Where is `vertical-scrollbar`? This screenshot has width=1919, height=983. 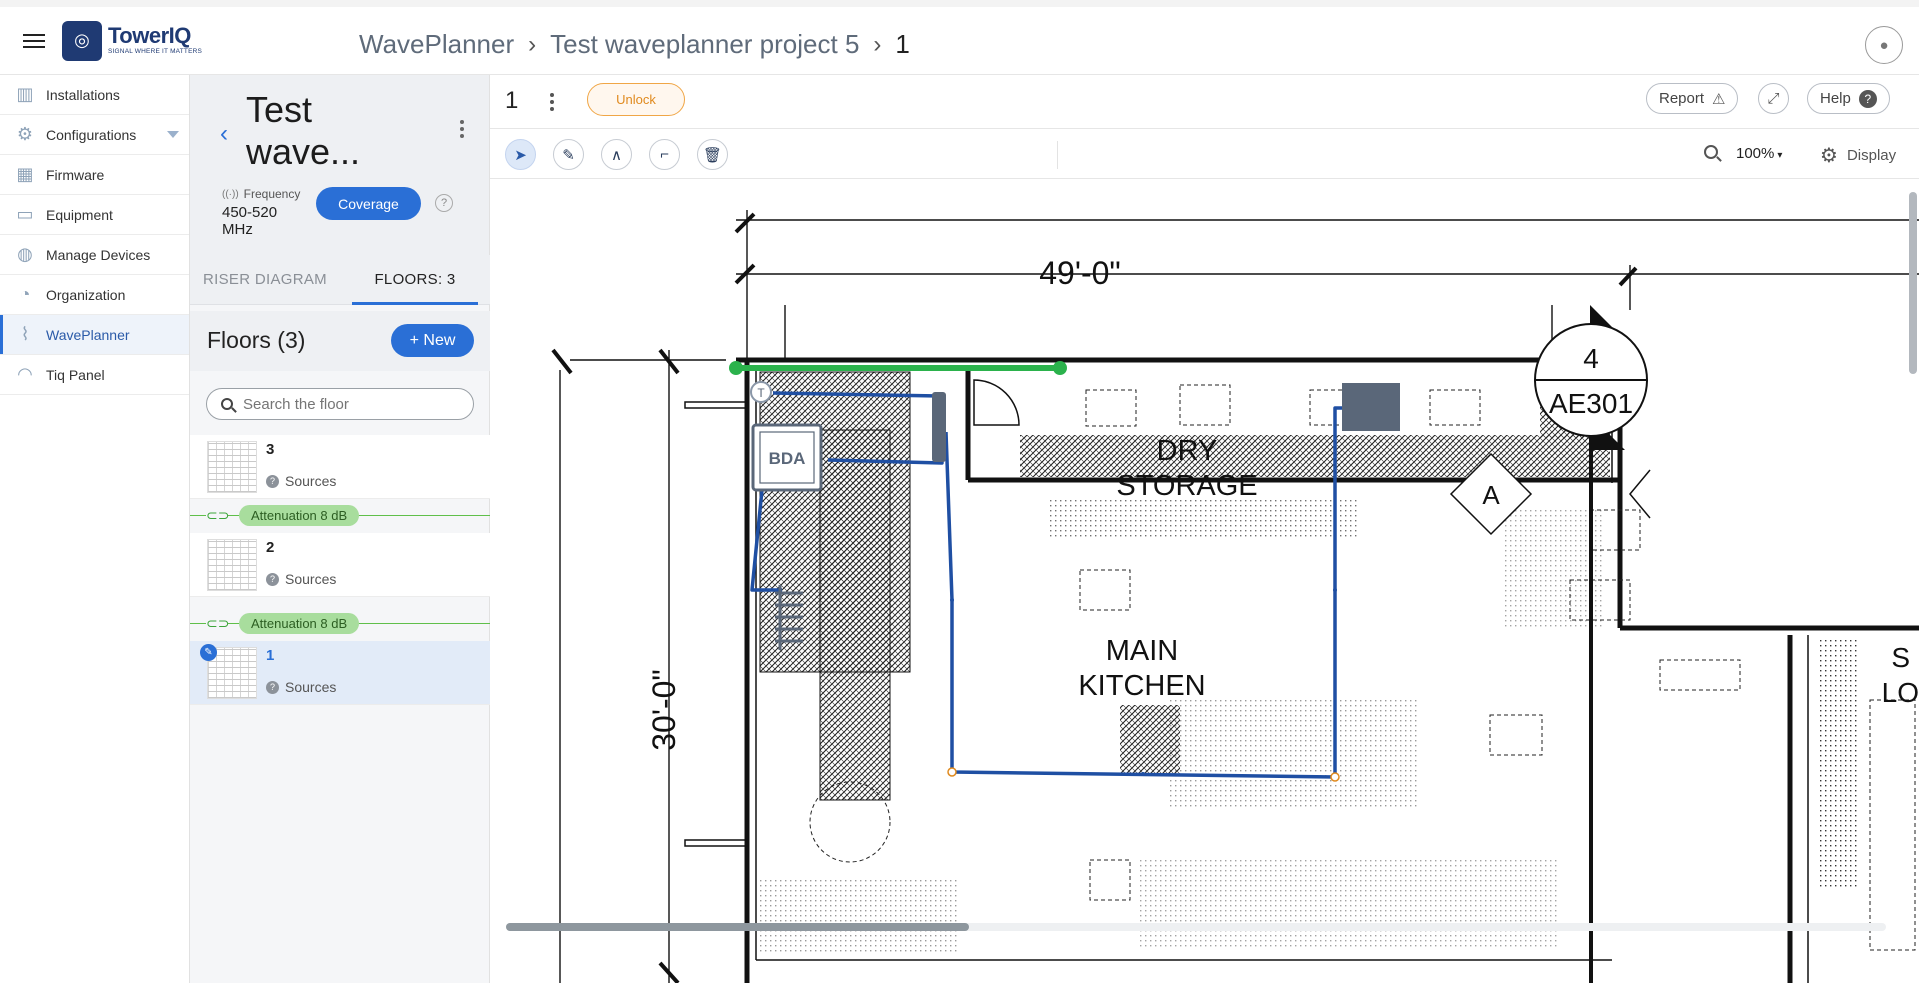
vertical-scrollbar is located at coordinates (1913, 283).